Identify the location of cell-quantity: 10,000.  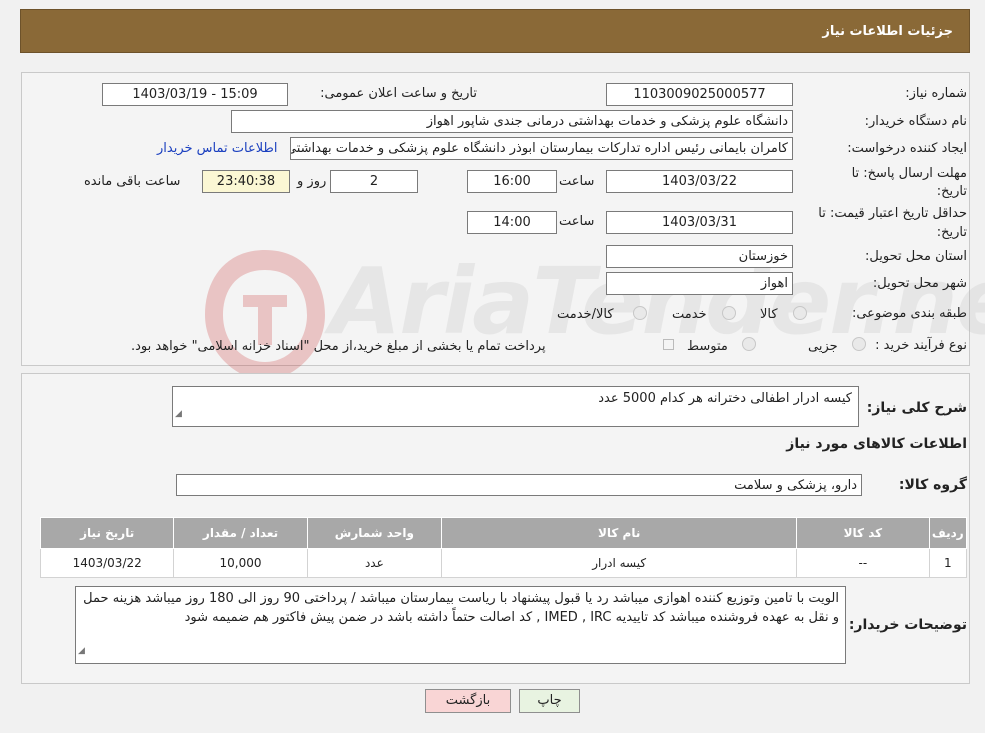
(240, 563).